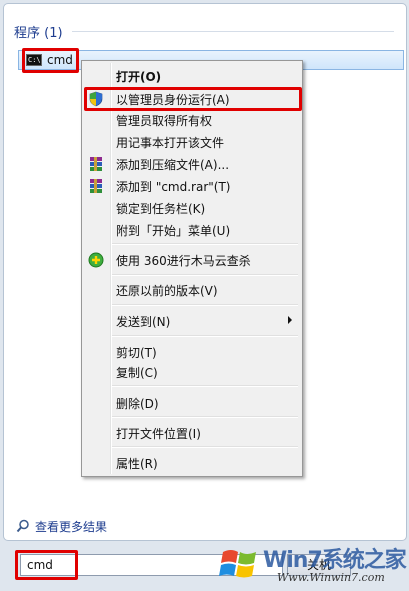 The width and height of the screenshot is (409, 591). Describe the element at coordinates (139, 77) in the screenshot. I see `menu-item-label: 打开(O)` at that location.